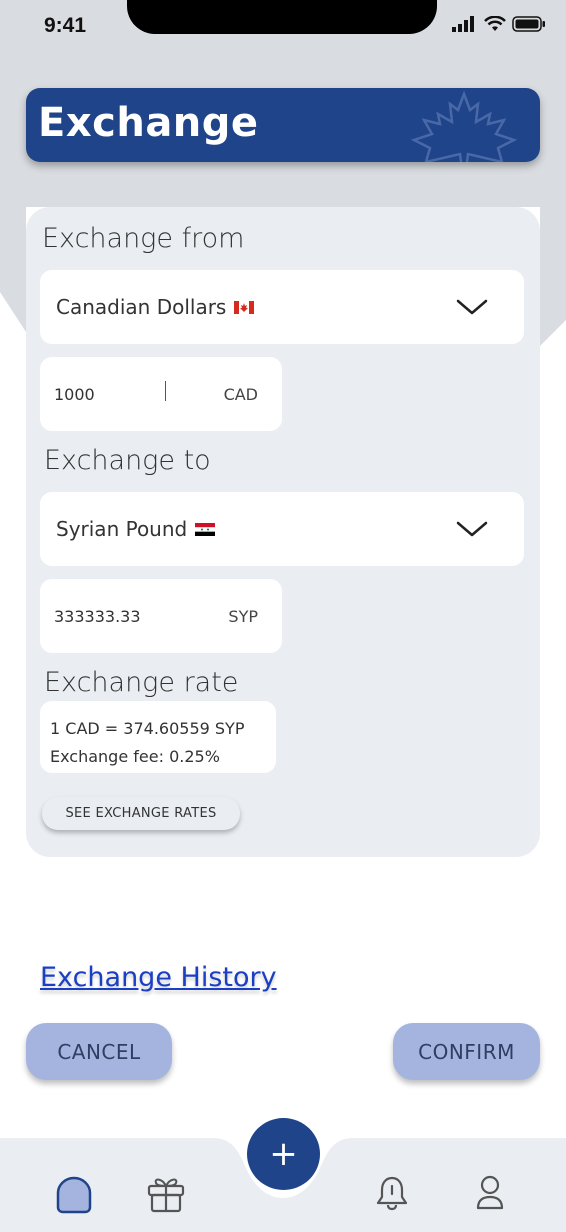 Image resolution: width=566 pixels, height=1232 pixels. Describe the element at coordinates (463, 24) in the screenshot. I see `signal-icon` at that location.